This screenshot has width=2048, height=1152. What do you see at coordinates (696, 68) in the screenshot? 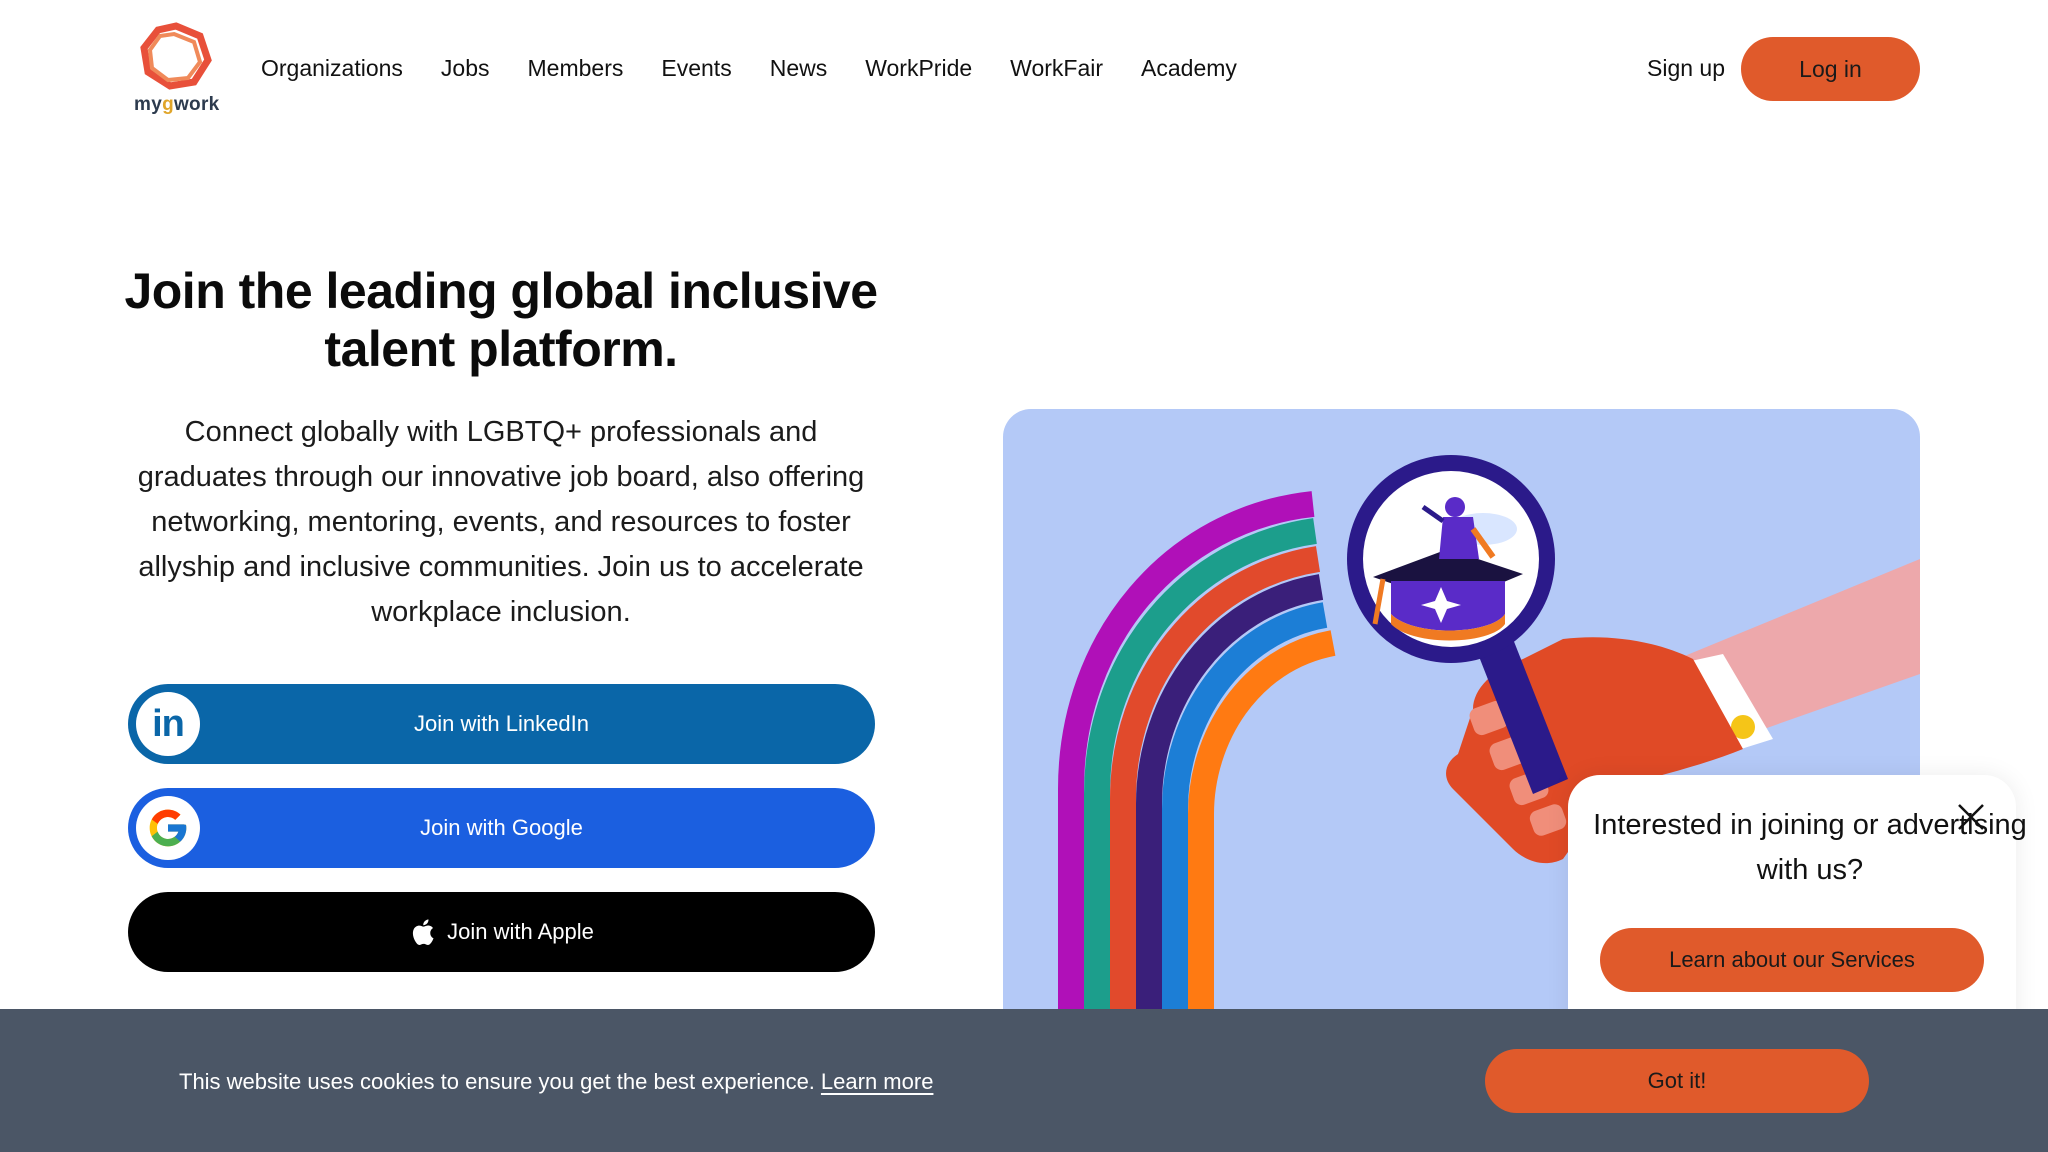
I see `nav-events: Events` at bounding box center [696, 68].